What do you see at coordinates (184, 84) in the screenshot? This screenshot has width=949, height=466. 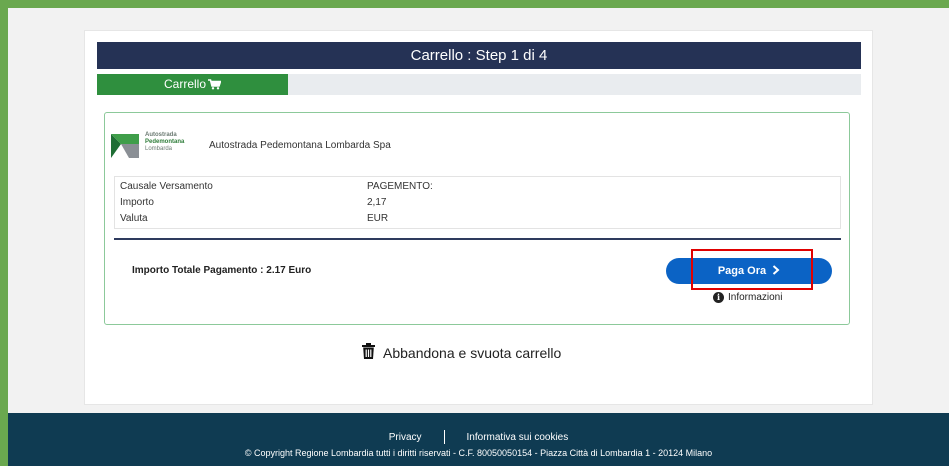 I see `progress-label: Carrello` at bounding box center [184, 84].